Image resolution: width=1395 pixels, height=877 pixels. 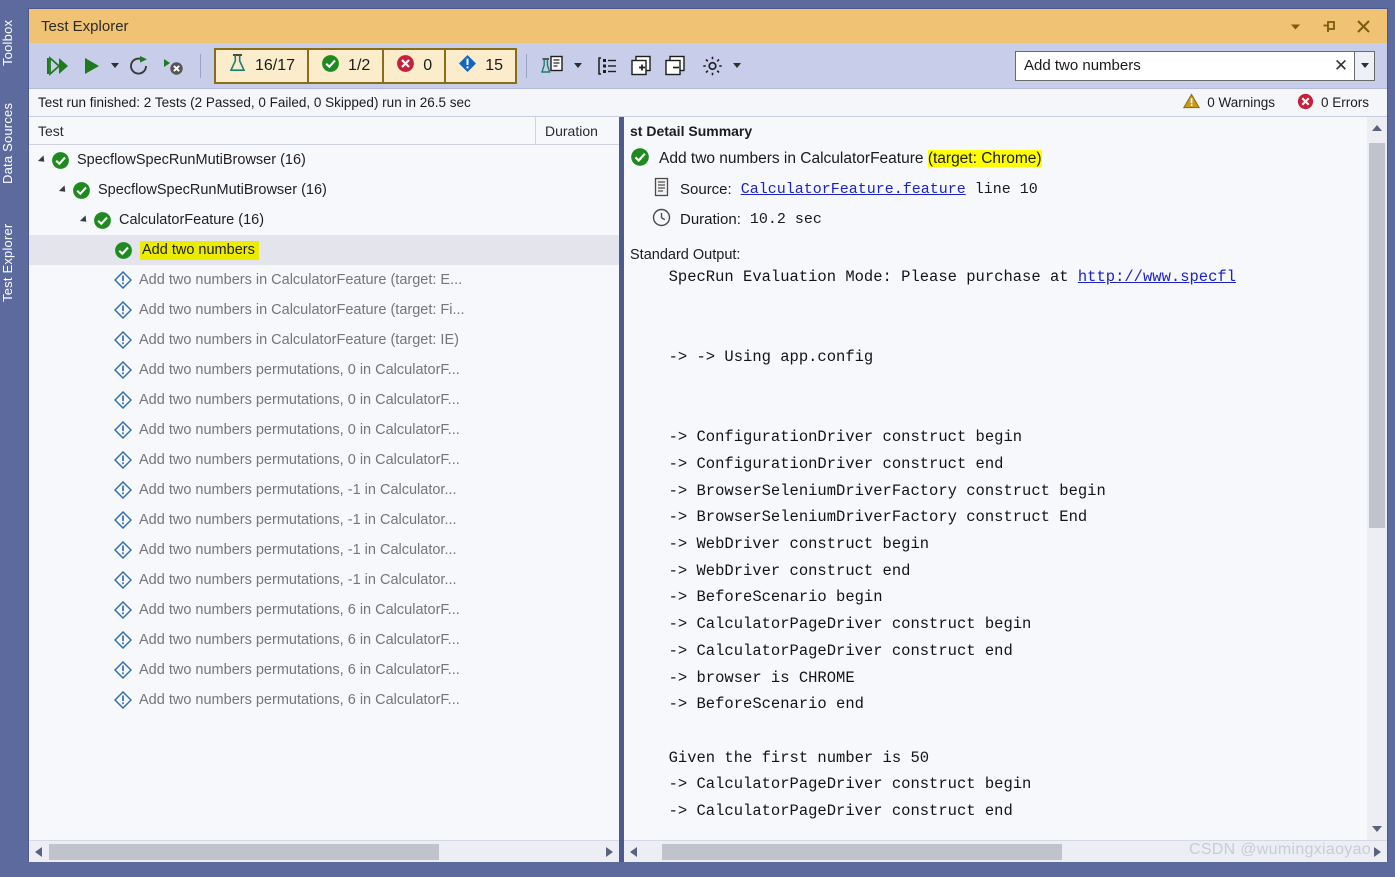 What do you see at coordinates (102, 220) in the screenshot?
I see `passed-icon` at bounding box center [102, 220].